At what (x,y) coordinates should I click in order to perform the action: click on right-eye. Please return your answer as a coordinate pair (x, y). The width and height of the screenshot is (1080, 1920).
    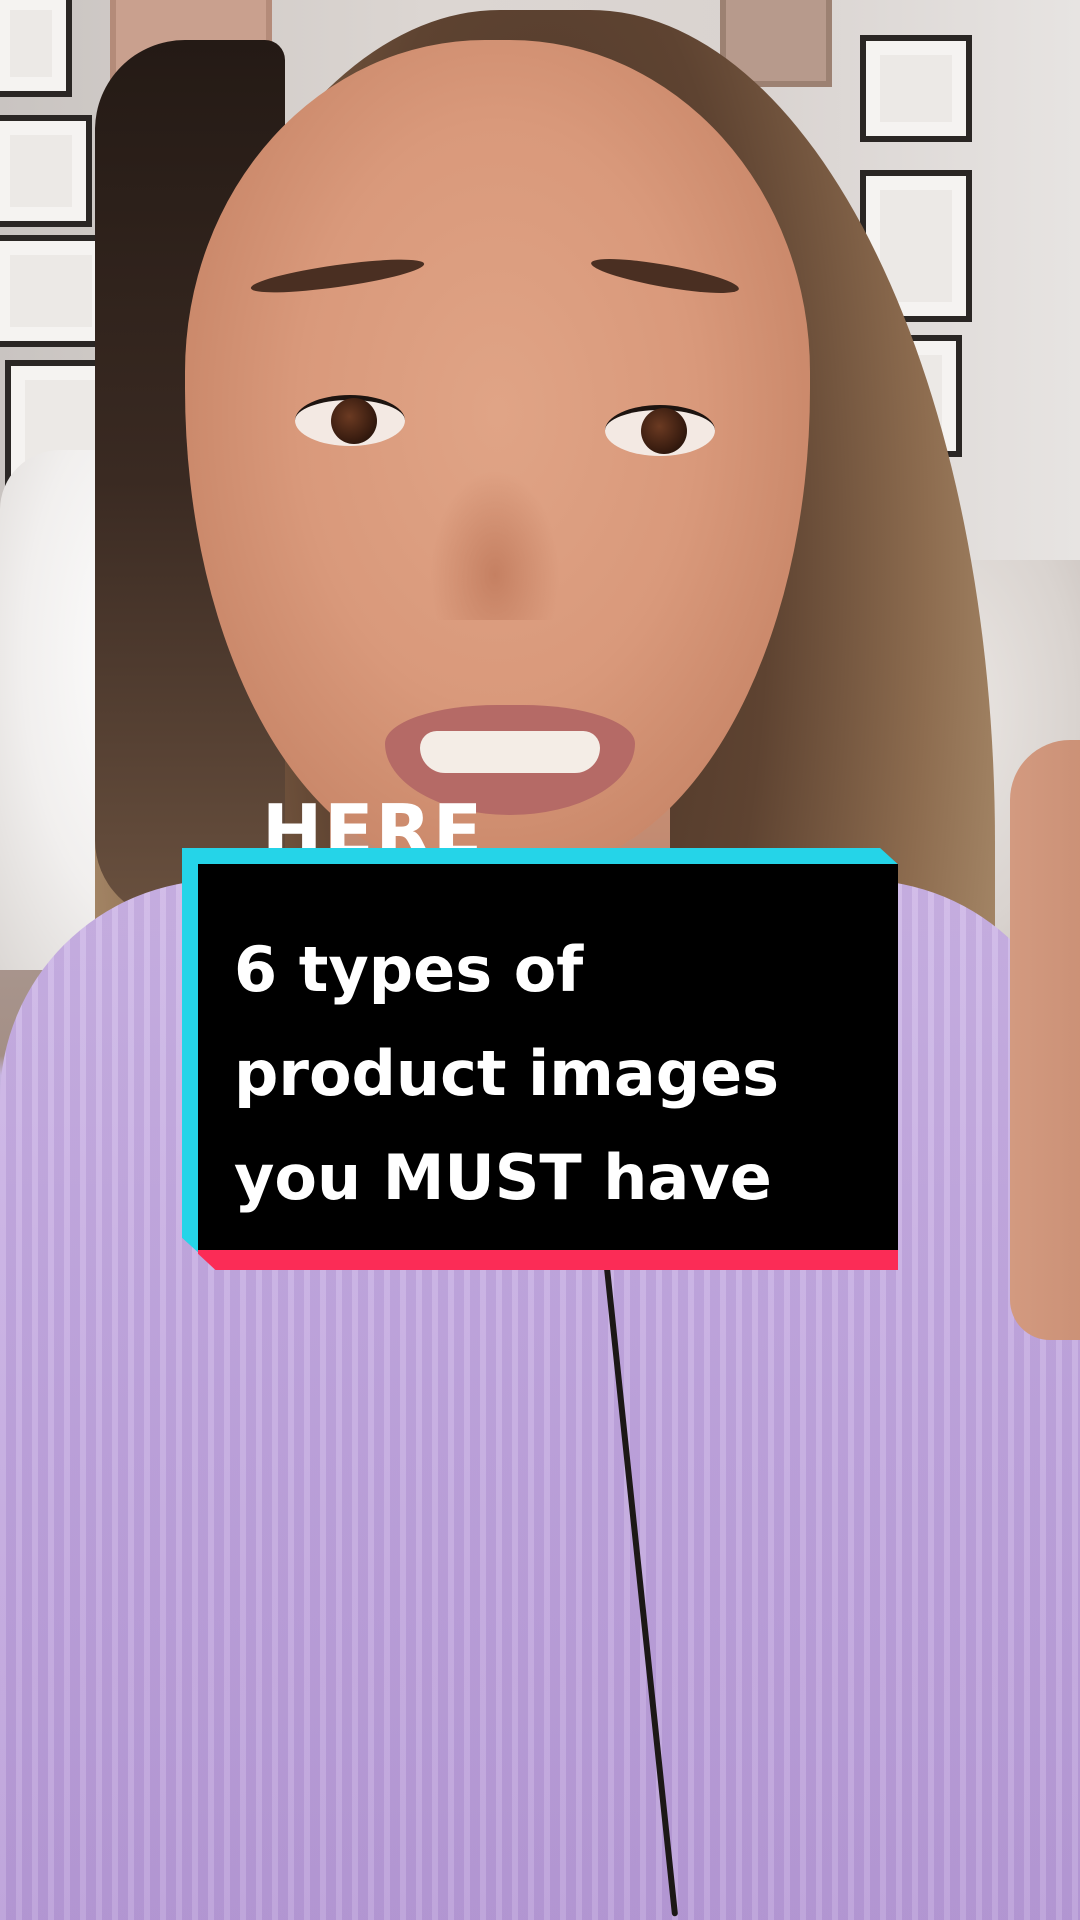
    Looking at the image, I should click on (660, 430).